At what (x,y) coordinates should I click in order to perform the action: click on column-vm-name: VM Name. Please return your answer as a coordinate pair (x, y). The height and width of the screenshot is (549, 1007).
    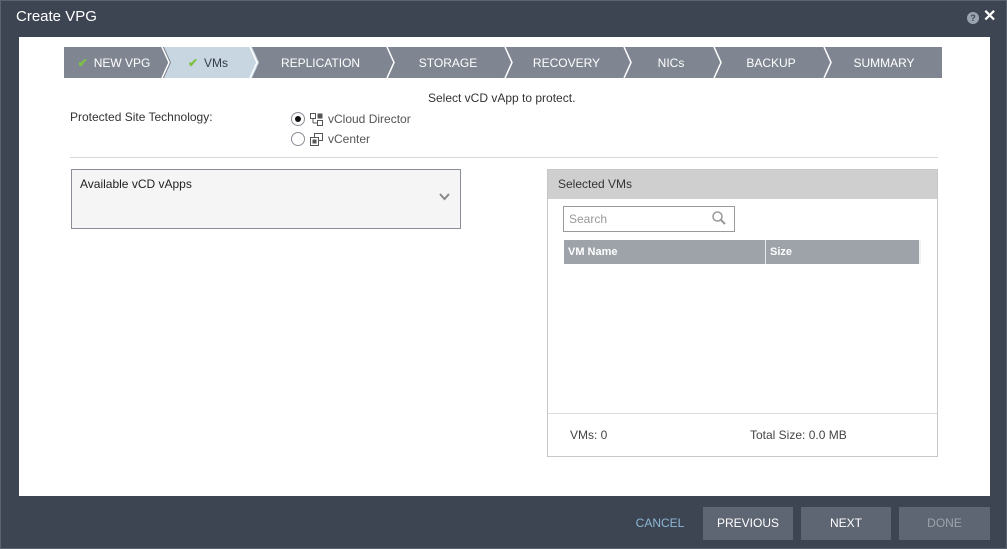
    Looking at the image, I should click on (665, 252).